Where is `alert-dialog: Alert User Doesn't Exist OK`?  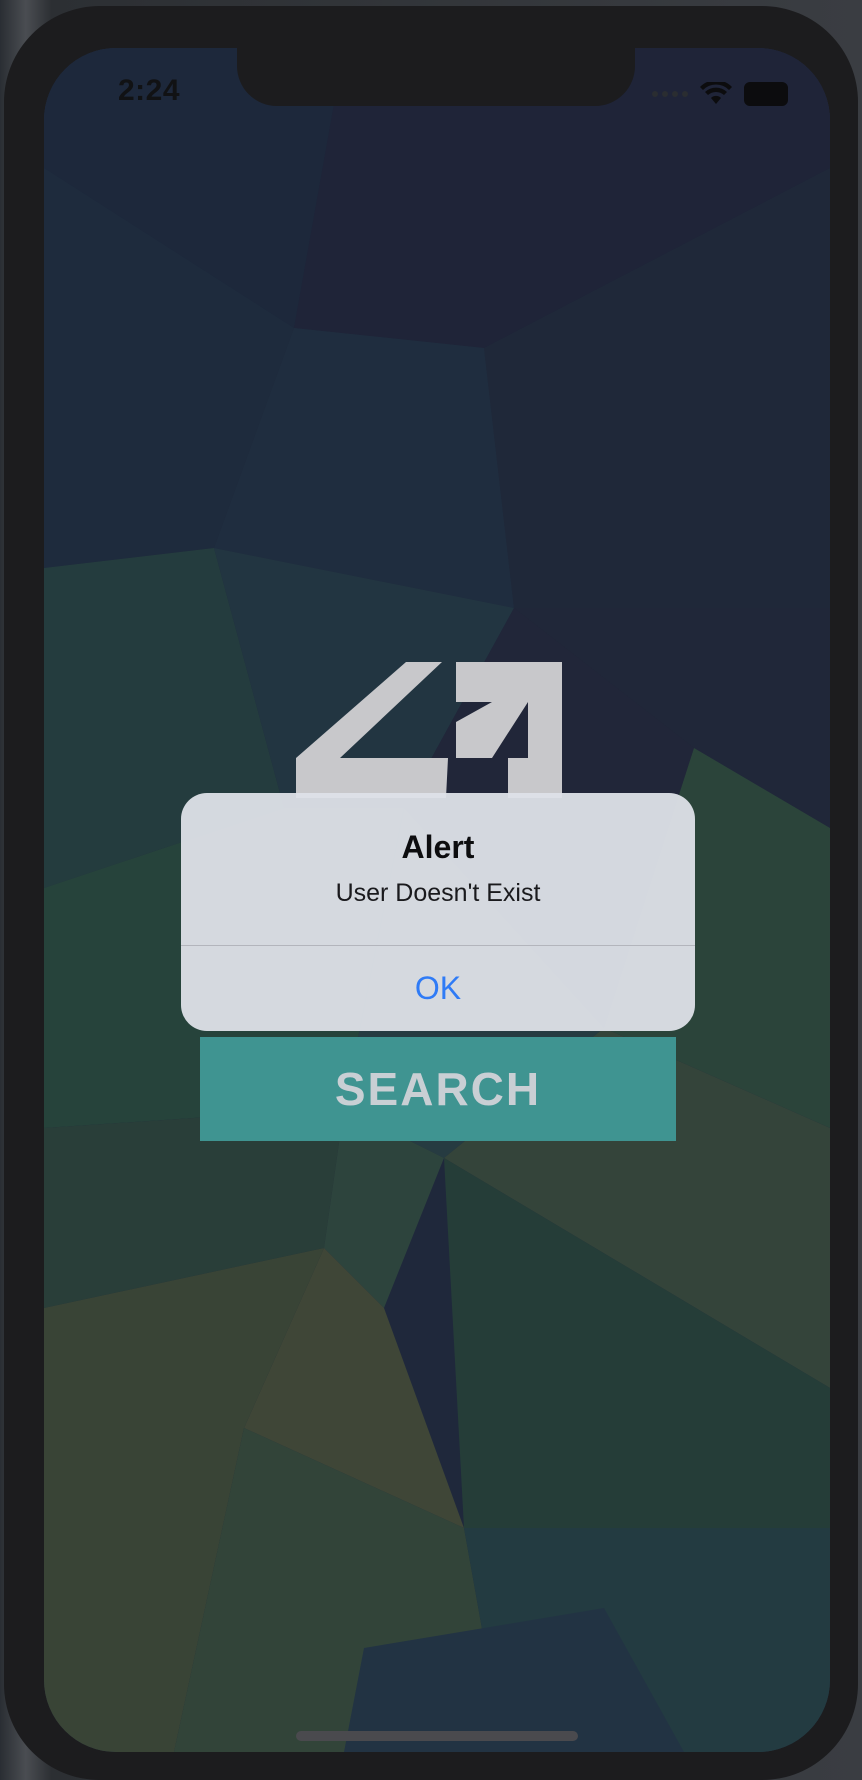 alert-dialog: Alert User Doesn't Exist OK is located at coordinates (438, 912).